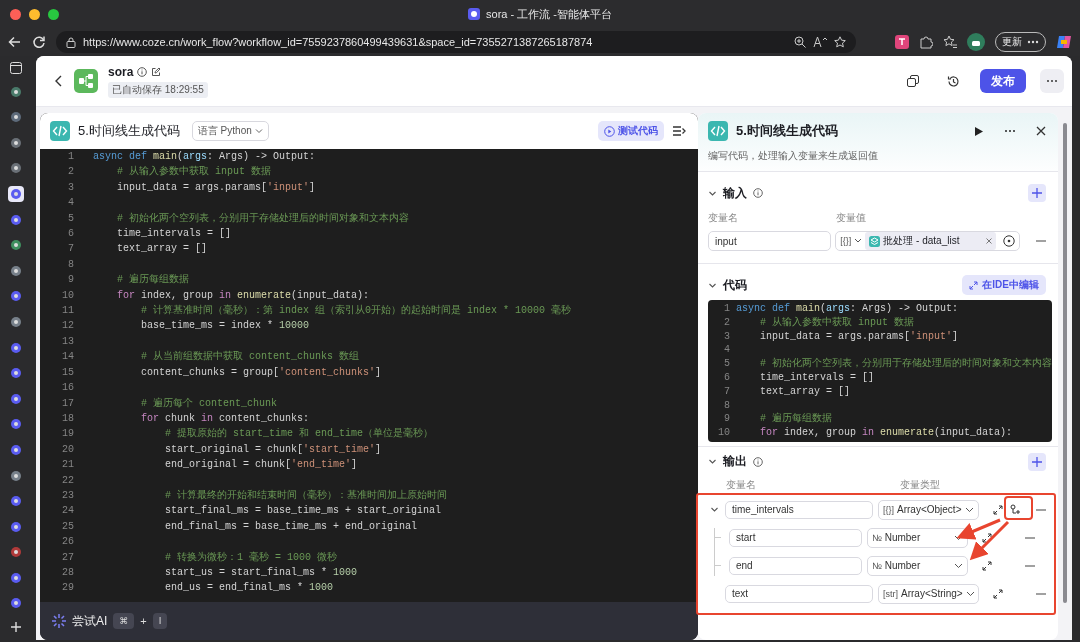 The width and height of the screenshot is (1080, 642). I want to click on type-select: [str] Array<String>, so click(928, 593).